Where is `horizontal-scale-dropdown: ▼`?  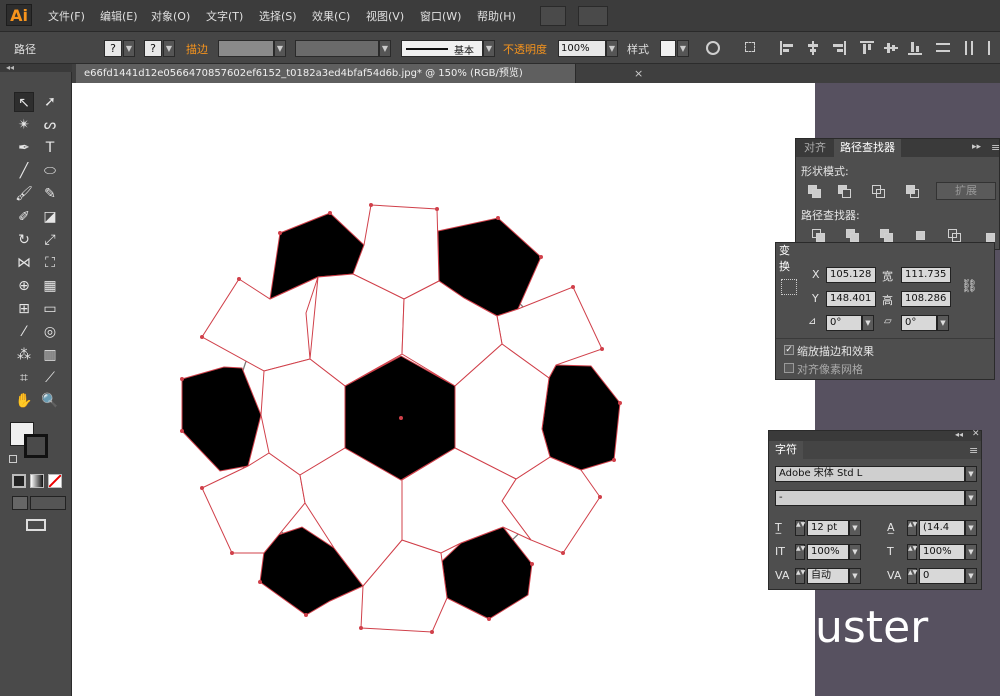 horizontal-scale-dropdown: ▼ is located at coordinates (971, 552).